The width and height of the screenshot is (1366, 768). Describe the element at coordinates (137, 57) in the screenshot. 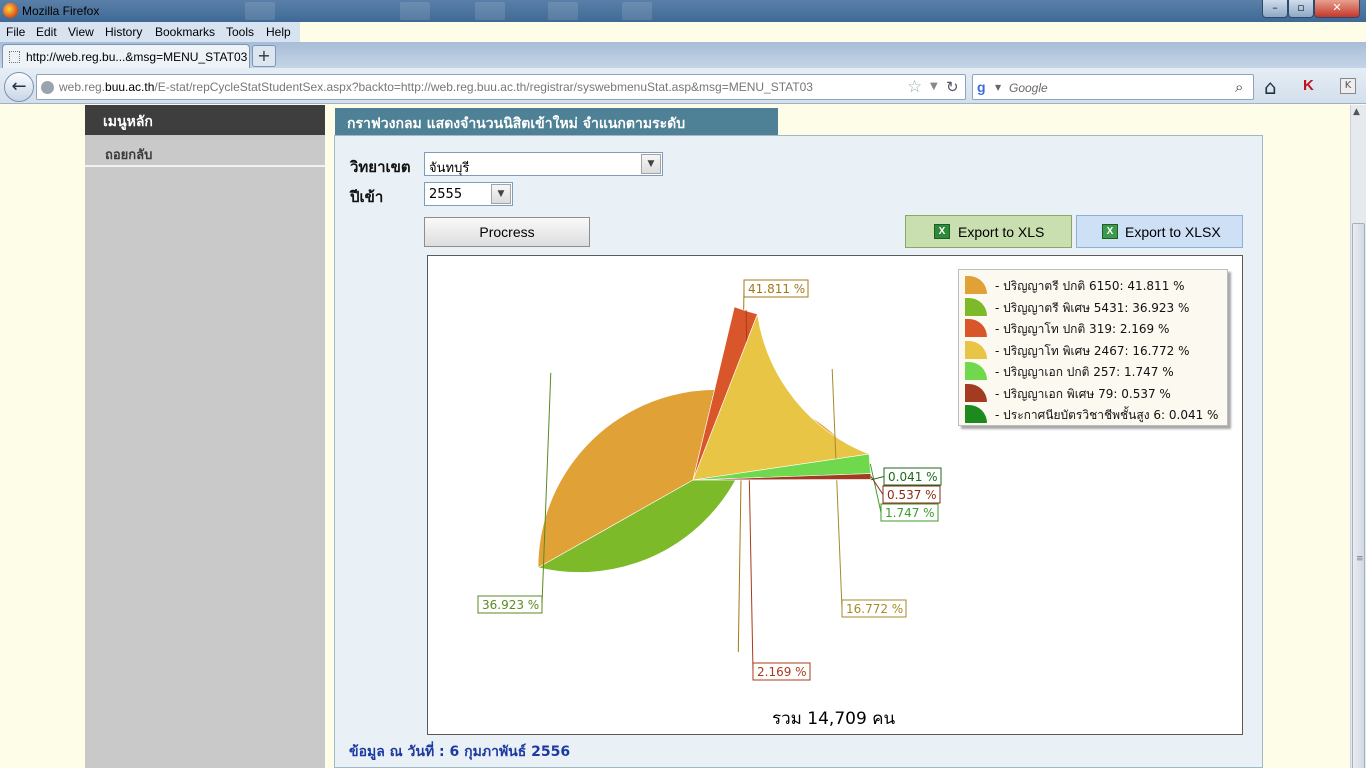

I see `tab-title: http://web.reg.bu...&msg=MENU_STAT03` at that location.